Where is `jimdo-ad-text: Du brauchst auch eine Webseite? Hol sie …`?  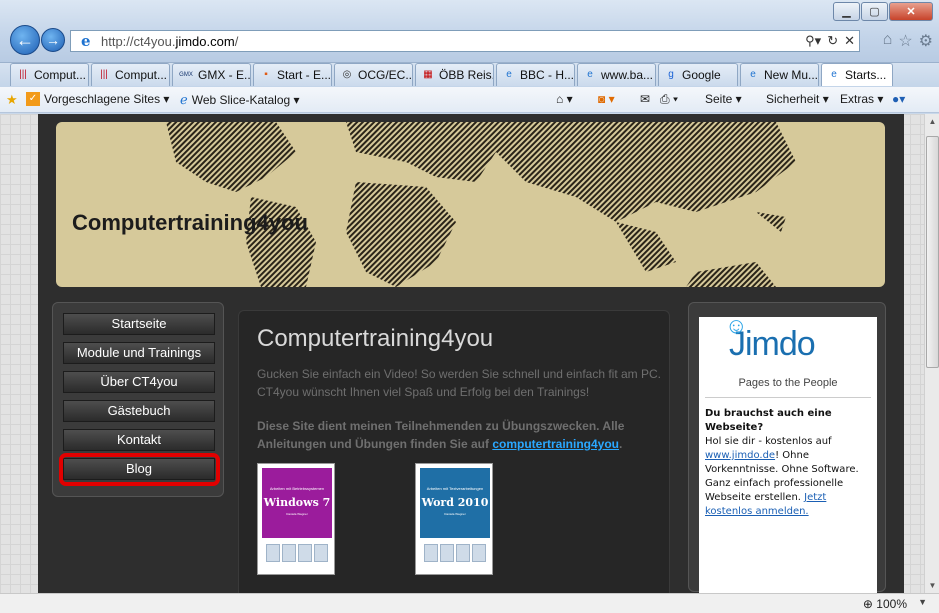
jimdo-ad-text: Du brauchst auch eine Webseite? Hol sie … is located at coordinates (789, 463).